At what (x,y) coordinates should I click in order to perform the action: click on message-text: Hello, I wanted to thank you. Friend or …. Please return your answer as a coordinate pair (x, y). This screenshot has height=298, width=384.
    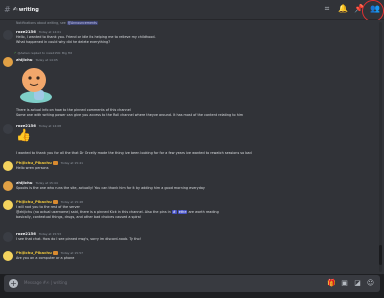
    Looking at the image, I should click on (86, 37).